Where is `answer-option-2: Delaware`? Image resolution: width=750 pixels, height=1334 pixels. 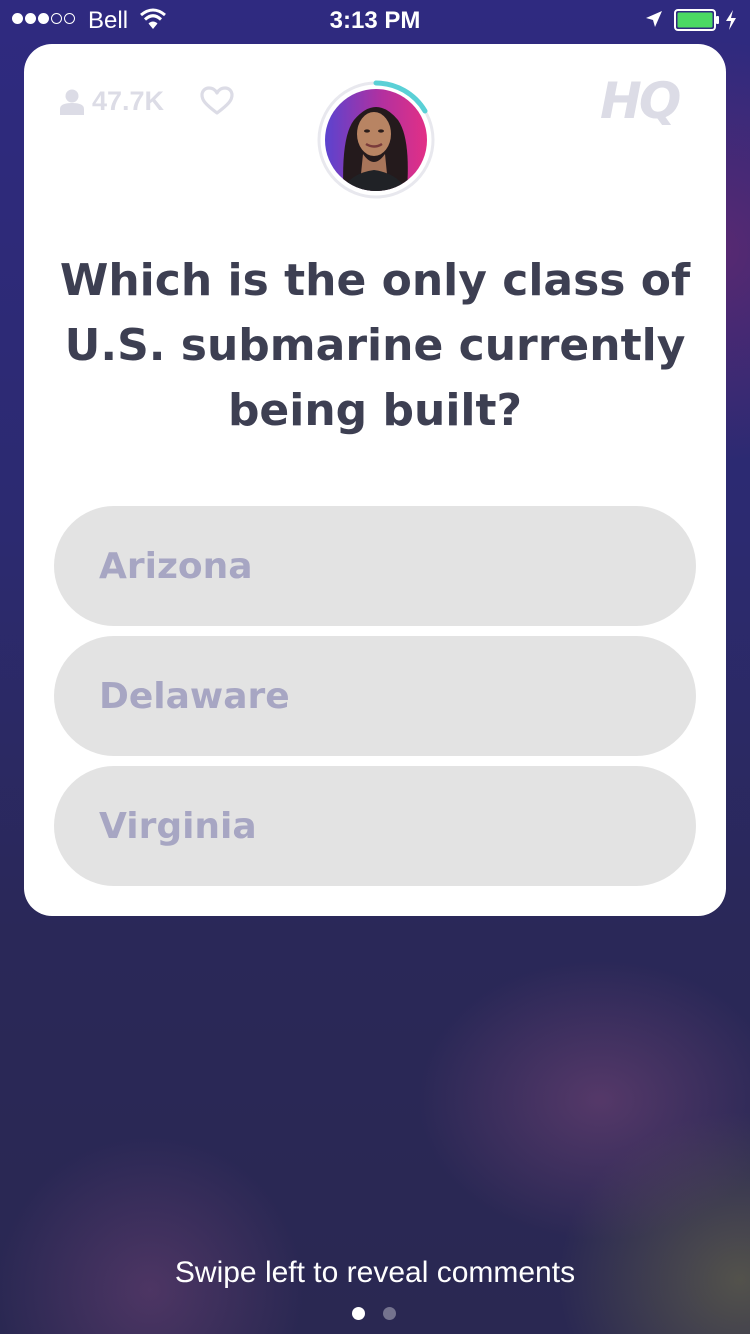 answer-option-2: Delaware is located at coordinates (375, 696).